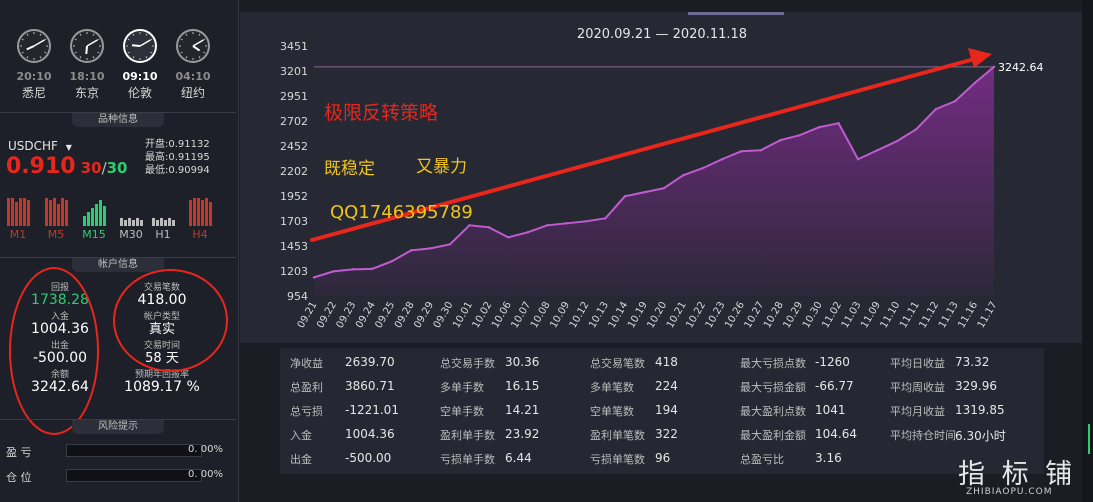 Image resolution: width=1093 pixels, height=502 pixels. What do you see at coordinates (140, 64) in the screenshot?
I see `clock-2: 09:10 伦敦` at bounding box center [140, 64].